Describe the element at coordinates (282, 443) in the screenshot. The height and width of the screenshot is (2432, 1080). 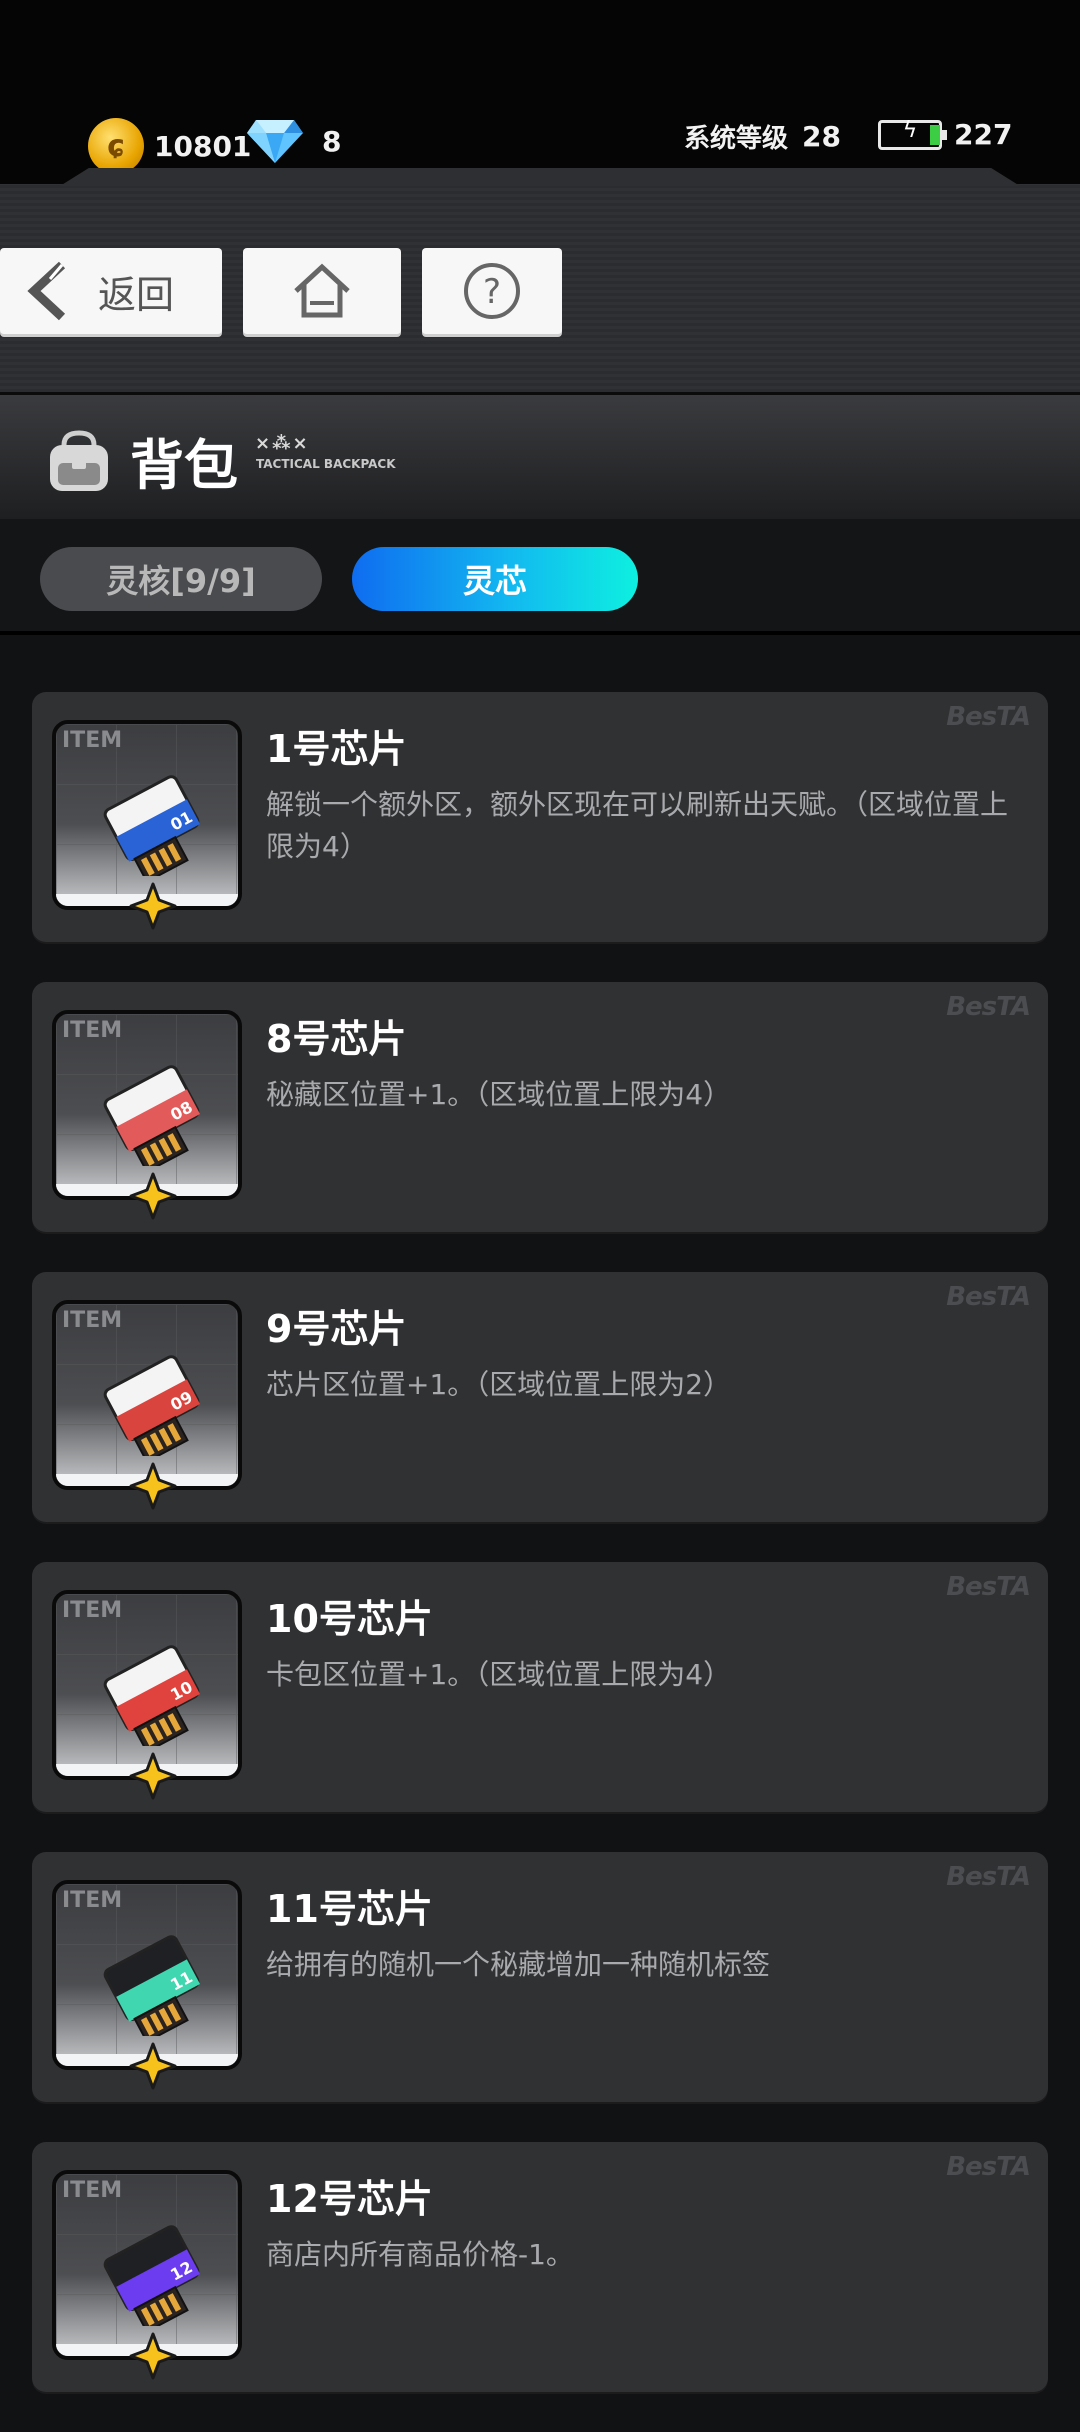
I see `header-decoration: ×⁂×` at that location.